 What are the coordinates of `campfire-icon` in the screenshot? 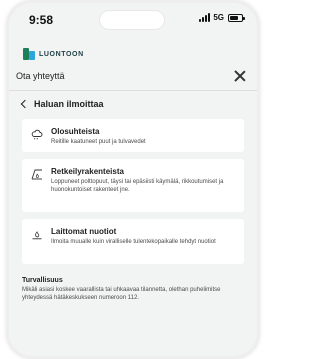 It's located at (36, 174).